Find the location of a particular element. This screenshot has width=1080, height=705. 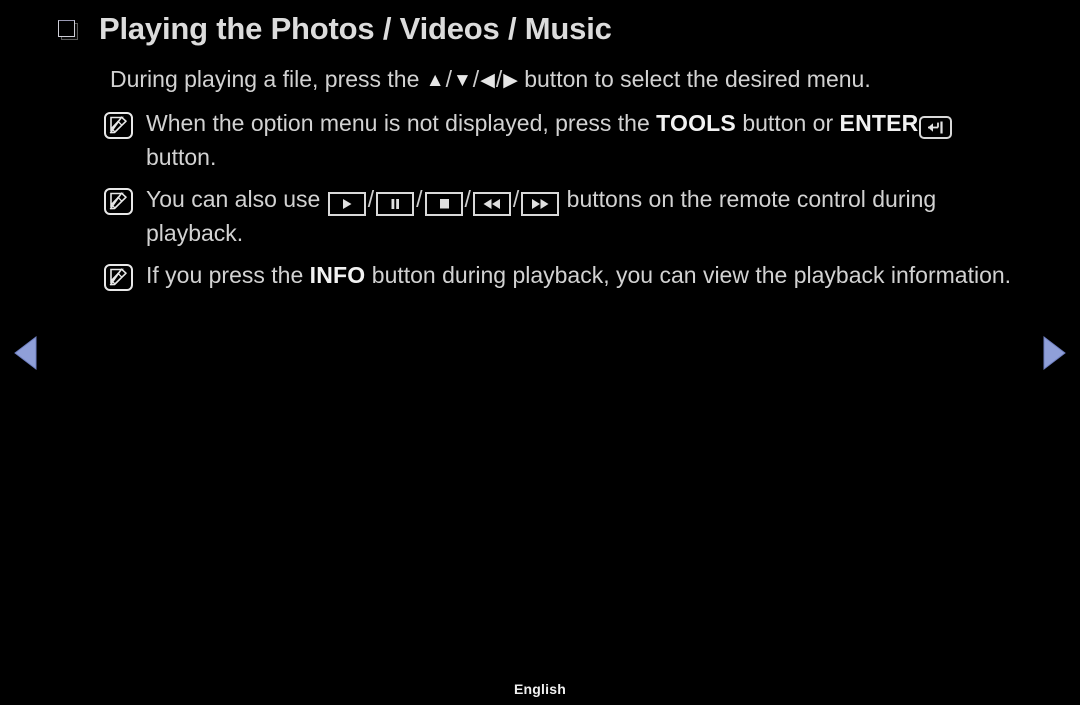

arrow-up-icon: ▲ is located at coordinates (435, 80).